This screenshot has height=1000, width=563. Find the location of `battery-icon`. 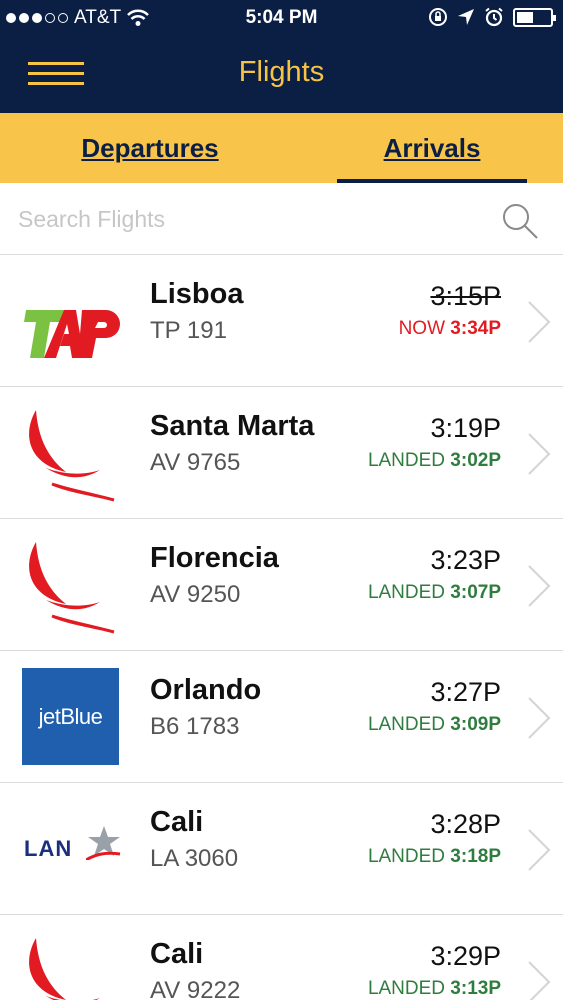

battery-icon is located at coordinates (534, 17).